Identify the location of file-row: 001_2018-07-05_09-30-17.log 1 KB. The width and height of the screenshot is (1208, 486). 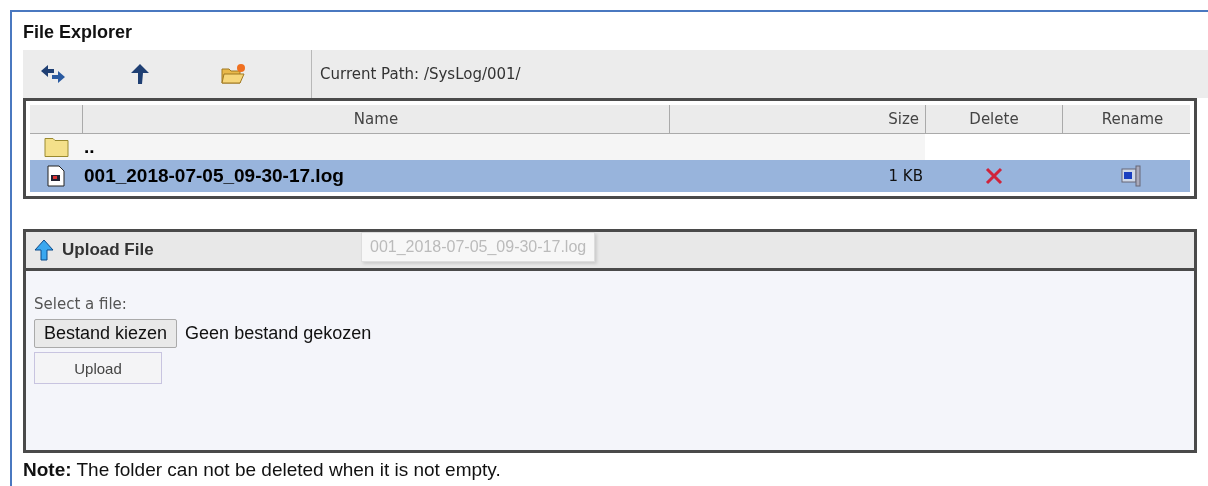
(610, 176).